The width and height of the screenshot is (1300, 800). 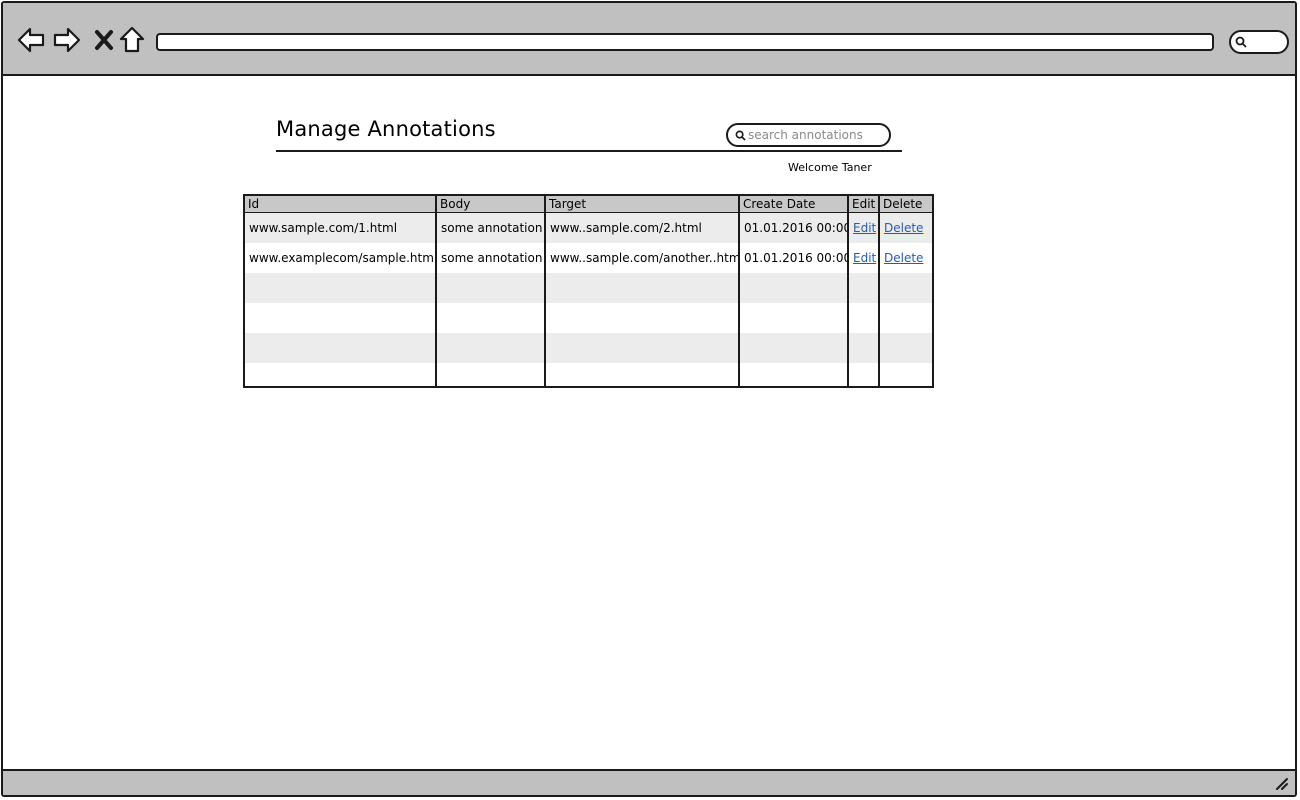 What do you see at coordinates (863, 204) in the screenshot?
I see `column-header-edit: Edit` at bounding box center [863, 204].